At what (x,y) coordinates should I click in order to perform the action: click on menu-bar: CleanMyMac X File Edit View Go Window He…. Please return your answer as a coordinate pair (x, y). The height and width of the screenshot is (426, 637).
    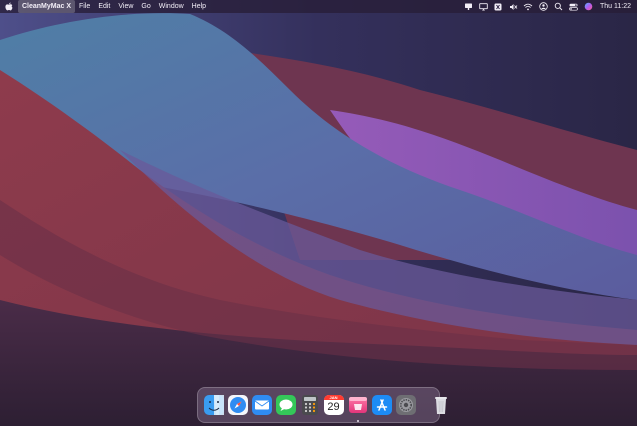
    Looking at the image, I should click on (318, 6).